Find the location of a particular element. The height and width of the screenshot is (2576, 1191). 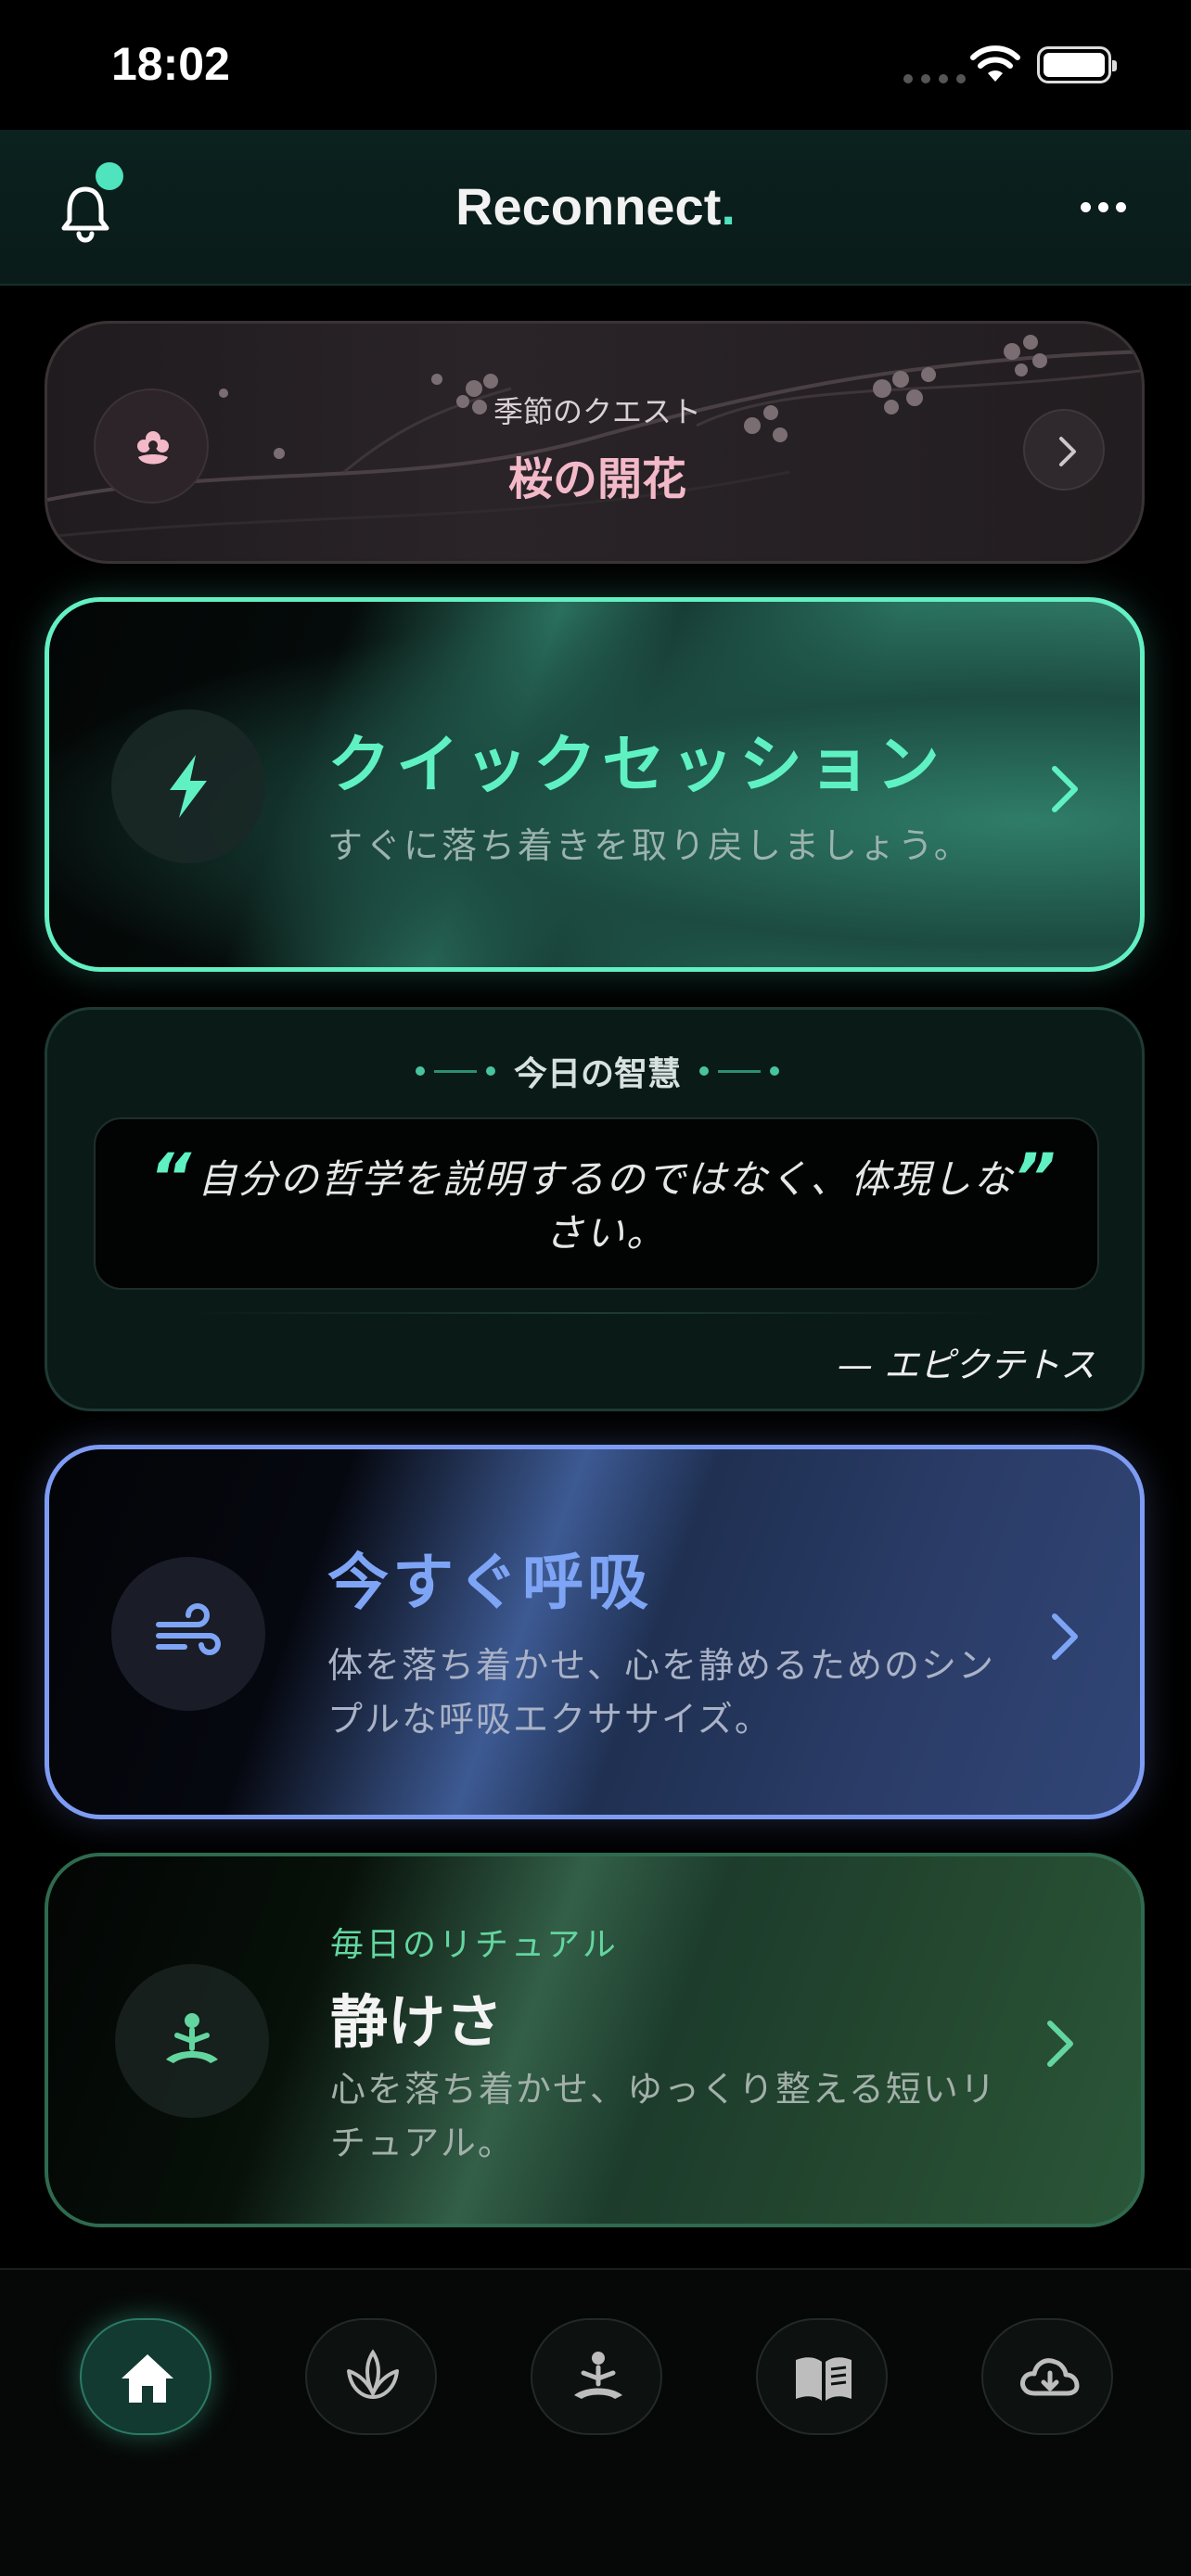

breathe-icon-badge is located at coordinates (188, 1634).